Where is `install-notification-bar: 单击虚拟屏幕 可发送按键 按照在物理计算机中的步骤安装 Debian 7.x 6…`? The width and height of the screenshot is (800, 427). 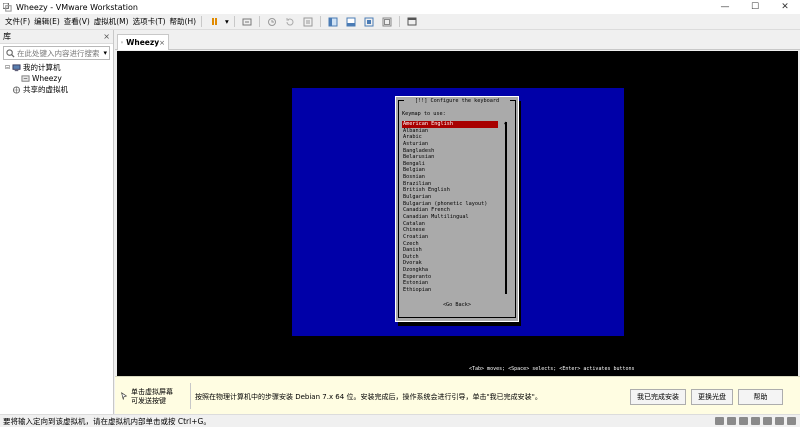
install-notification-bar: 单击虚拟屏幕 可发送按键 按照在物理计算机中的步骤安装 Debian 7.x 6… is located at coordinates (457, 395).